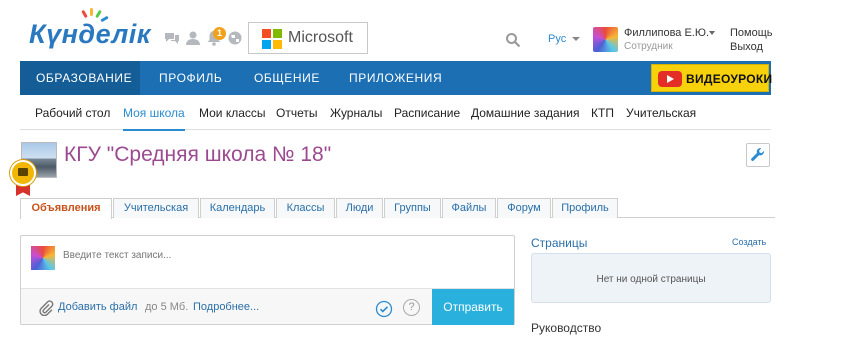 This screenshot has width=862, height=337. I want to click on microsoft-button: Microsoft, so click(308, 38).